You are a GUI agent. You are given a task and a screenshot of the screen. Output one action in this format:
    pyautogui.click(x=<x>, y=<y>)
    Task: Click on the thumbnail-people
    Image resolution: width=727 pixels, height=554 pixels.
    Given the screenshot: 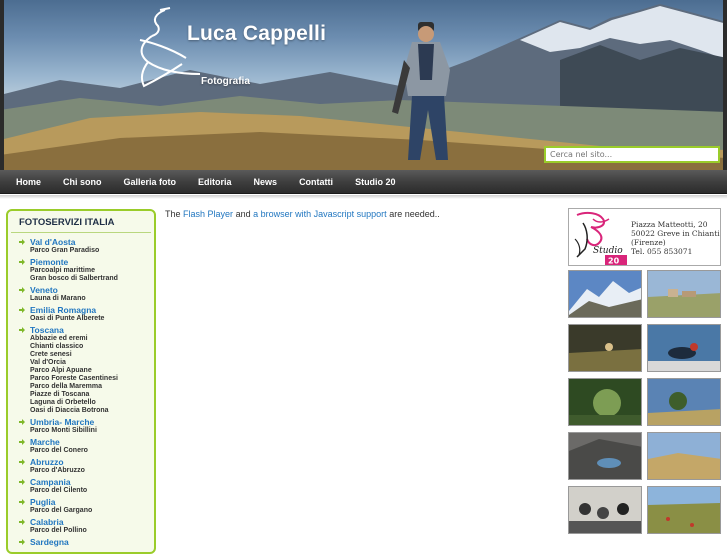 What is the action you would take?
    pyautogui.click(x=605, y=510)
    